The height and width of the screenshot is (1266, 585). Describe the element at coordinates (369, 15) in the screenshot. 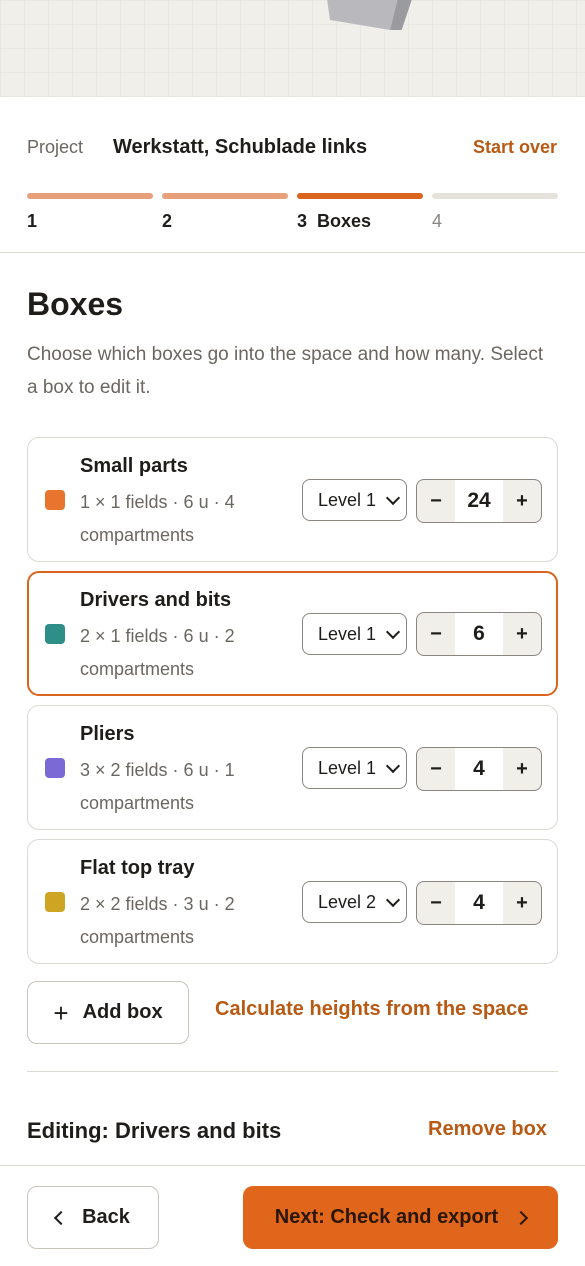

I see `preview-box-shape` at that location.